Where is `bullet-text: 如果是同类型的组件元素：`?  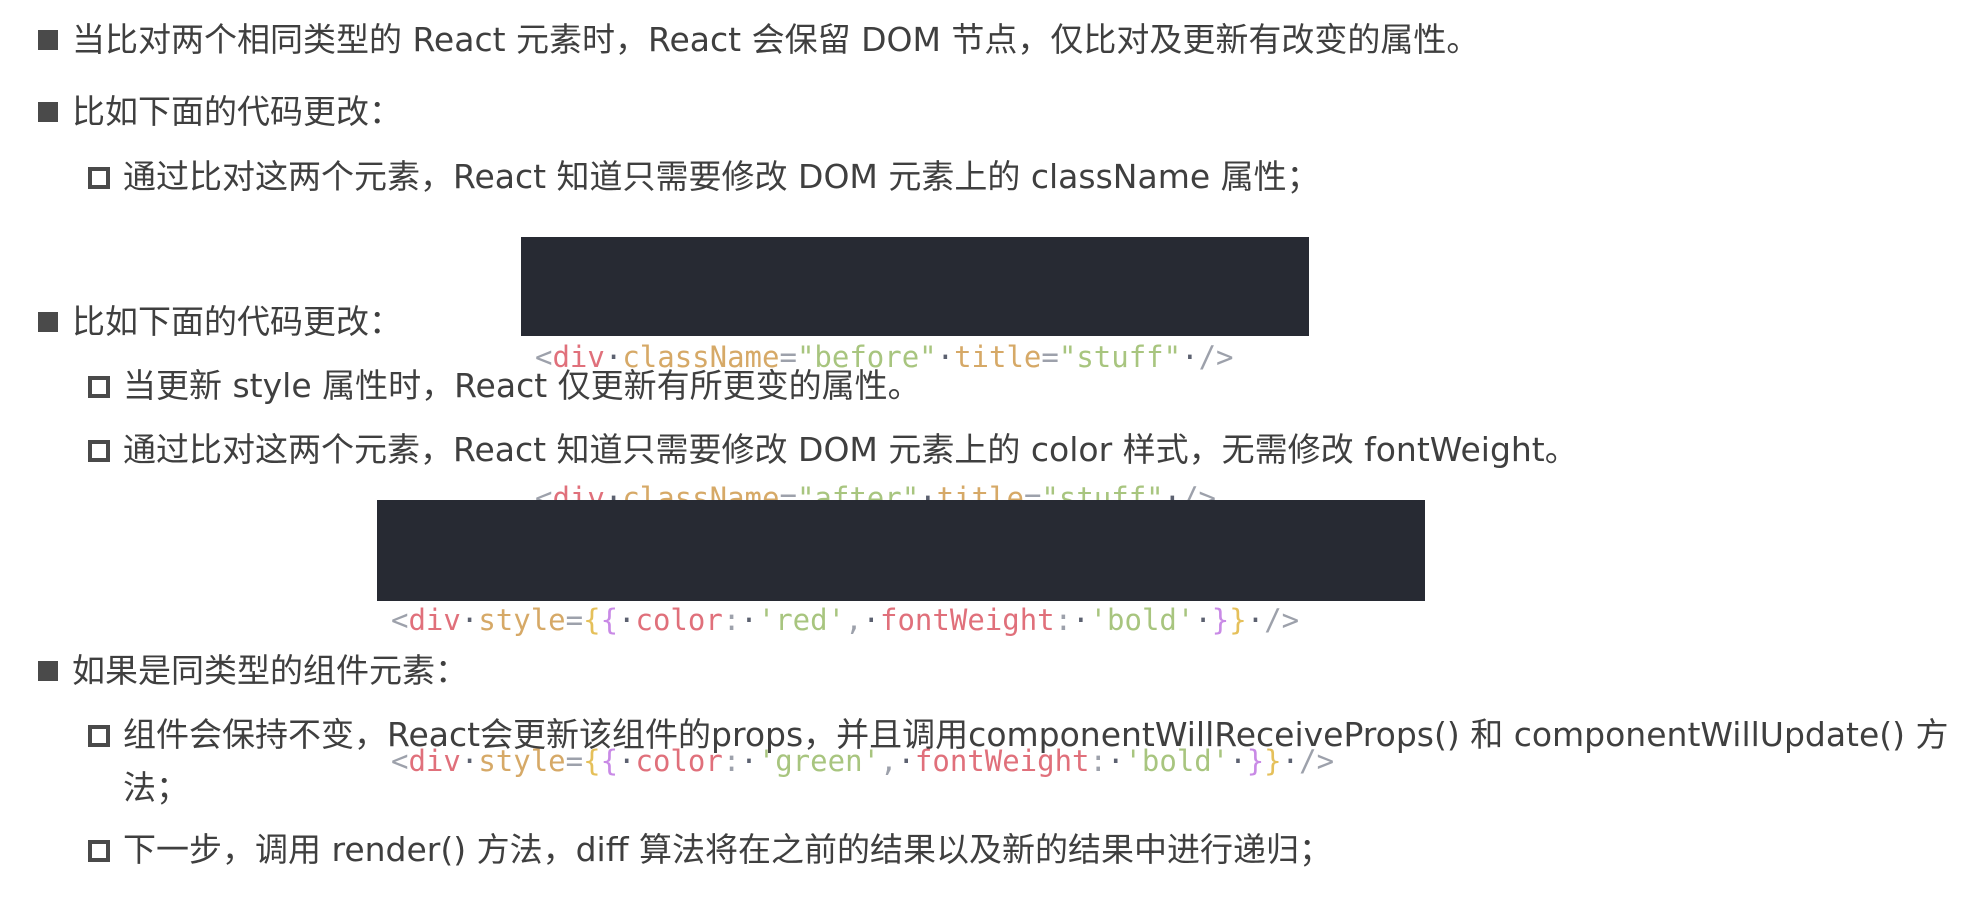 bullet-text: 如果是同类型的组件元素： is located at coordinates (270, 670).